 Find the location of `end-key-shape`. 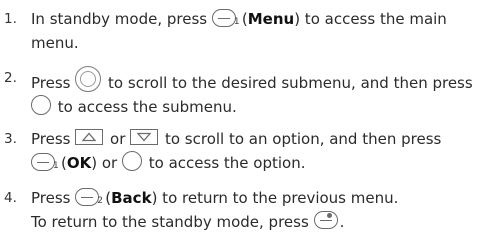

end-key-shape is located at coordinates (325, 220).